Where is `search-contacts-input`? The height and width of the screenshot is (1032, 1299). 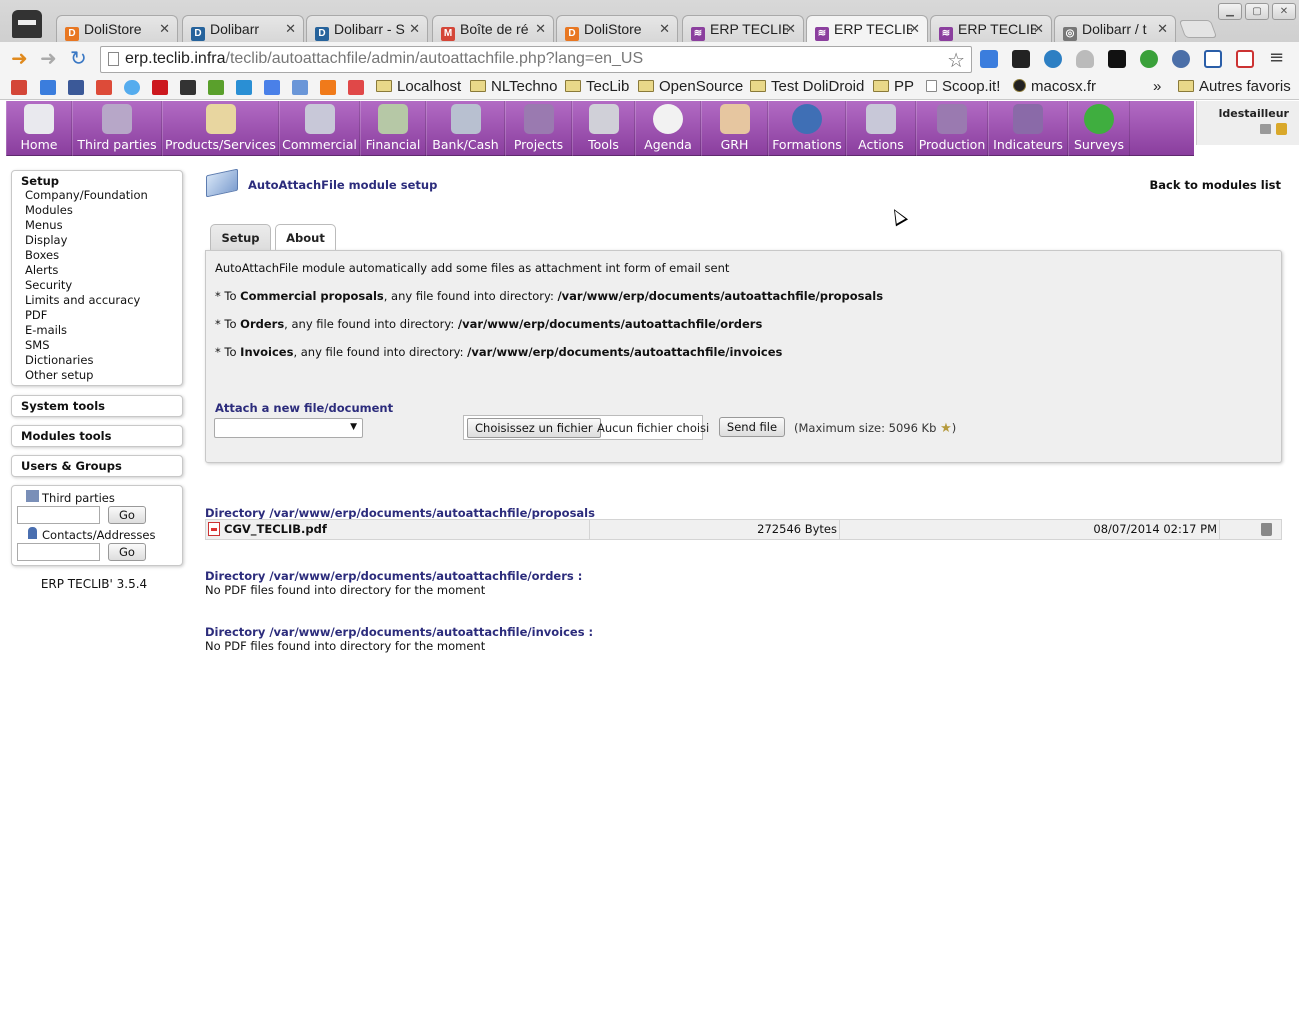 search-contacts-input is located at coordinates (58, 552).